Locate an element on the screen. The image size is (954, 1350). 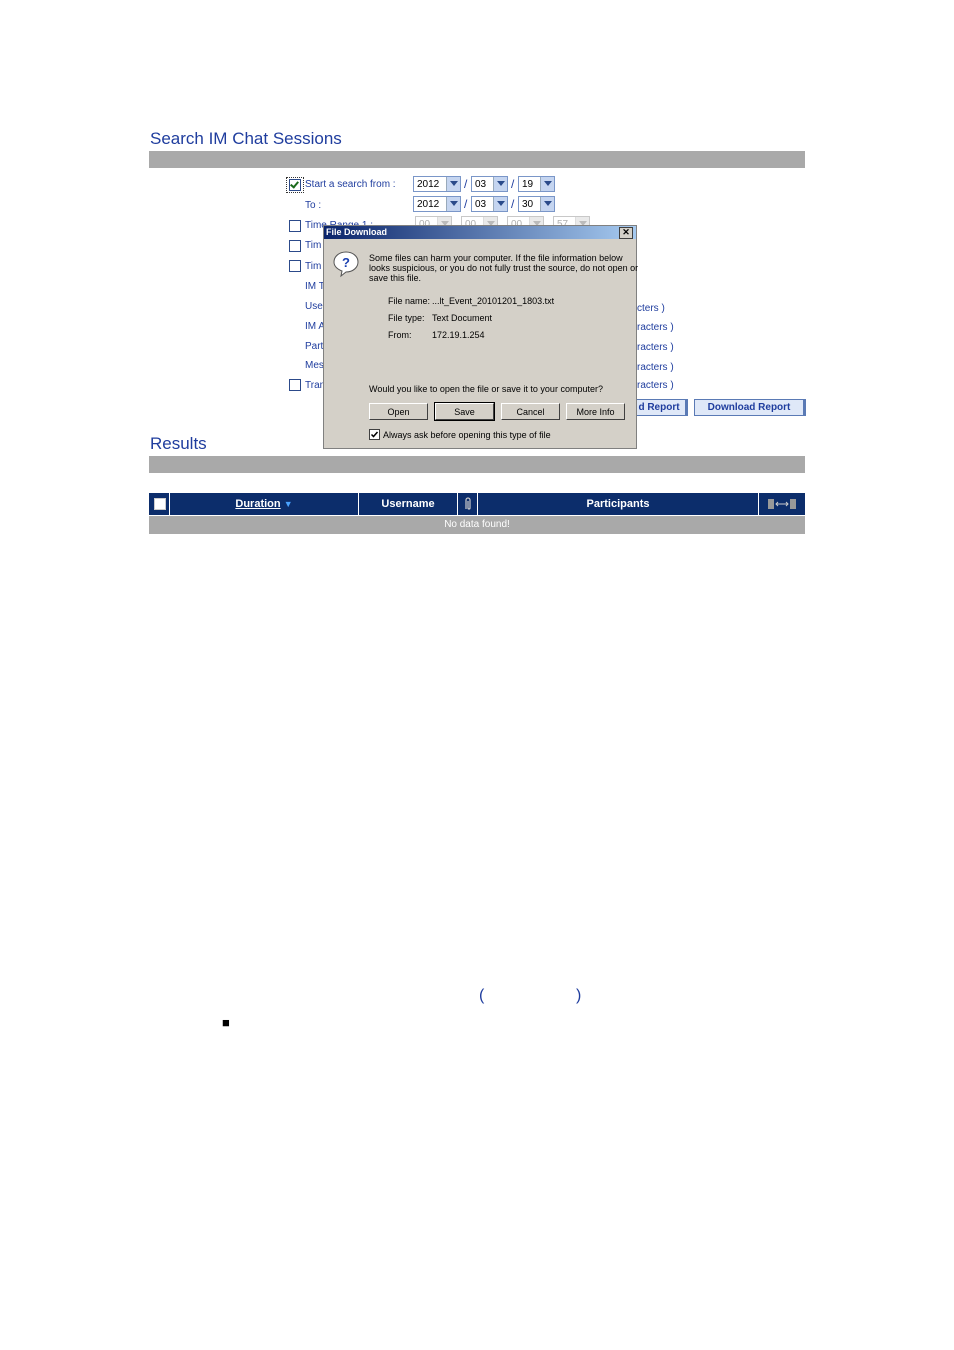
dialog-titlebar: File Download ✕ is located at coordinates (480, 232).